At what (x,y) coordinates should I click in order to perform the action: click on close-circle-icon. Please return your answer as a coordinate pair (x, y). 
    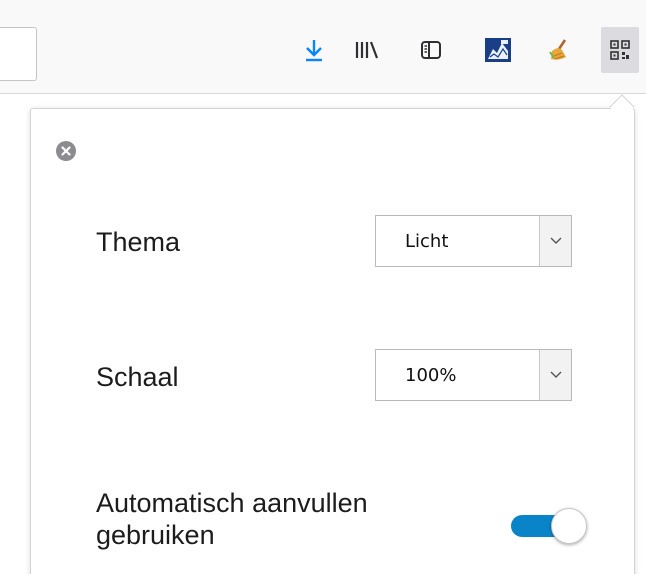
    Looking at the image, I should click on (66, 151).